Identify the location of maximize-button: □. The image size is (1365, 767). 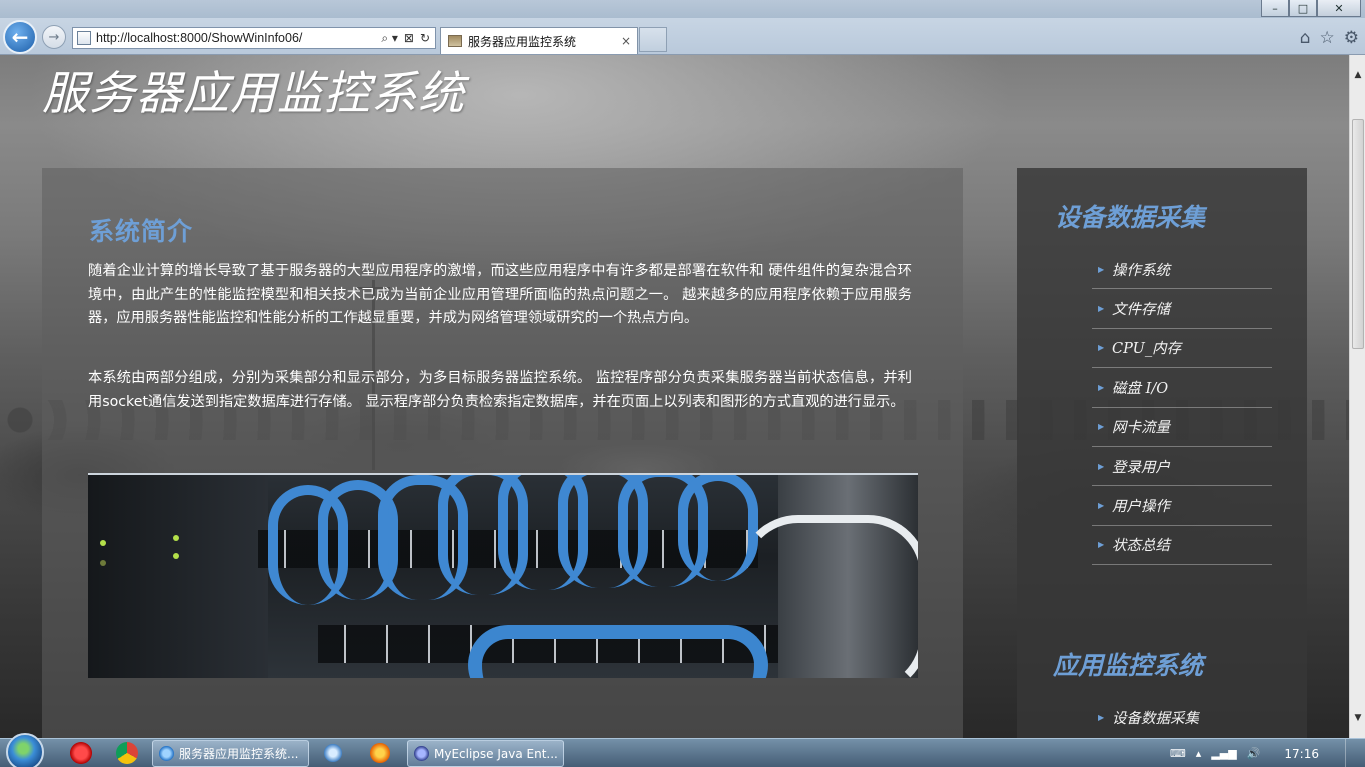
(1303, 8).